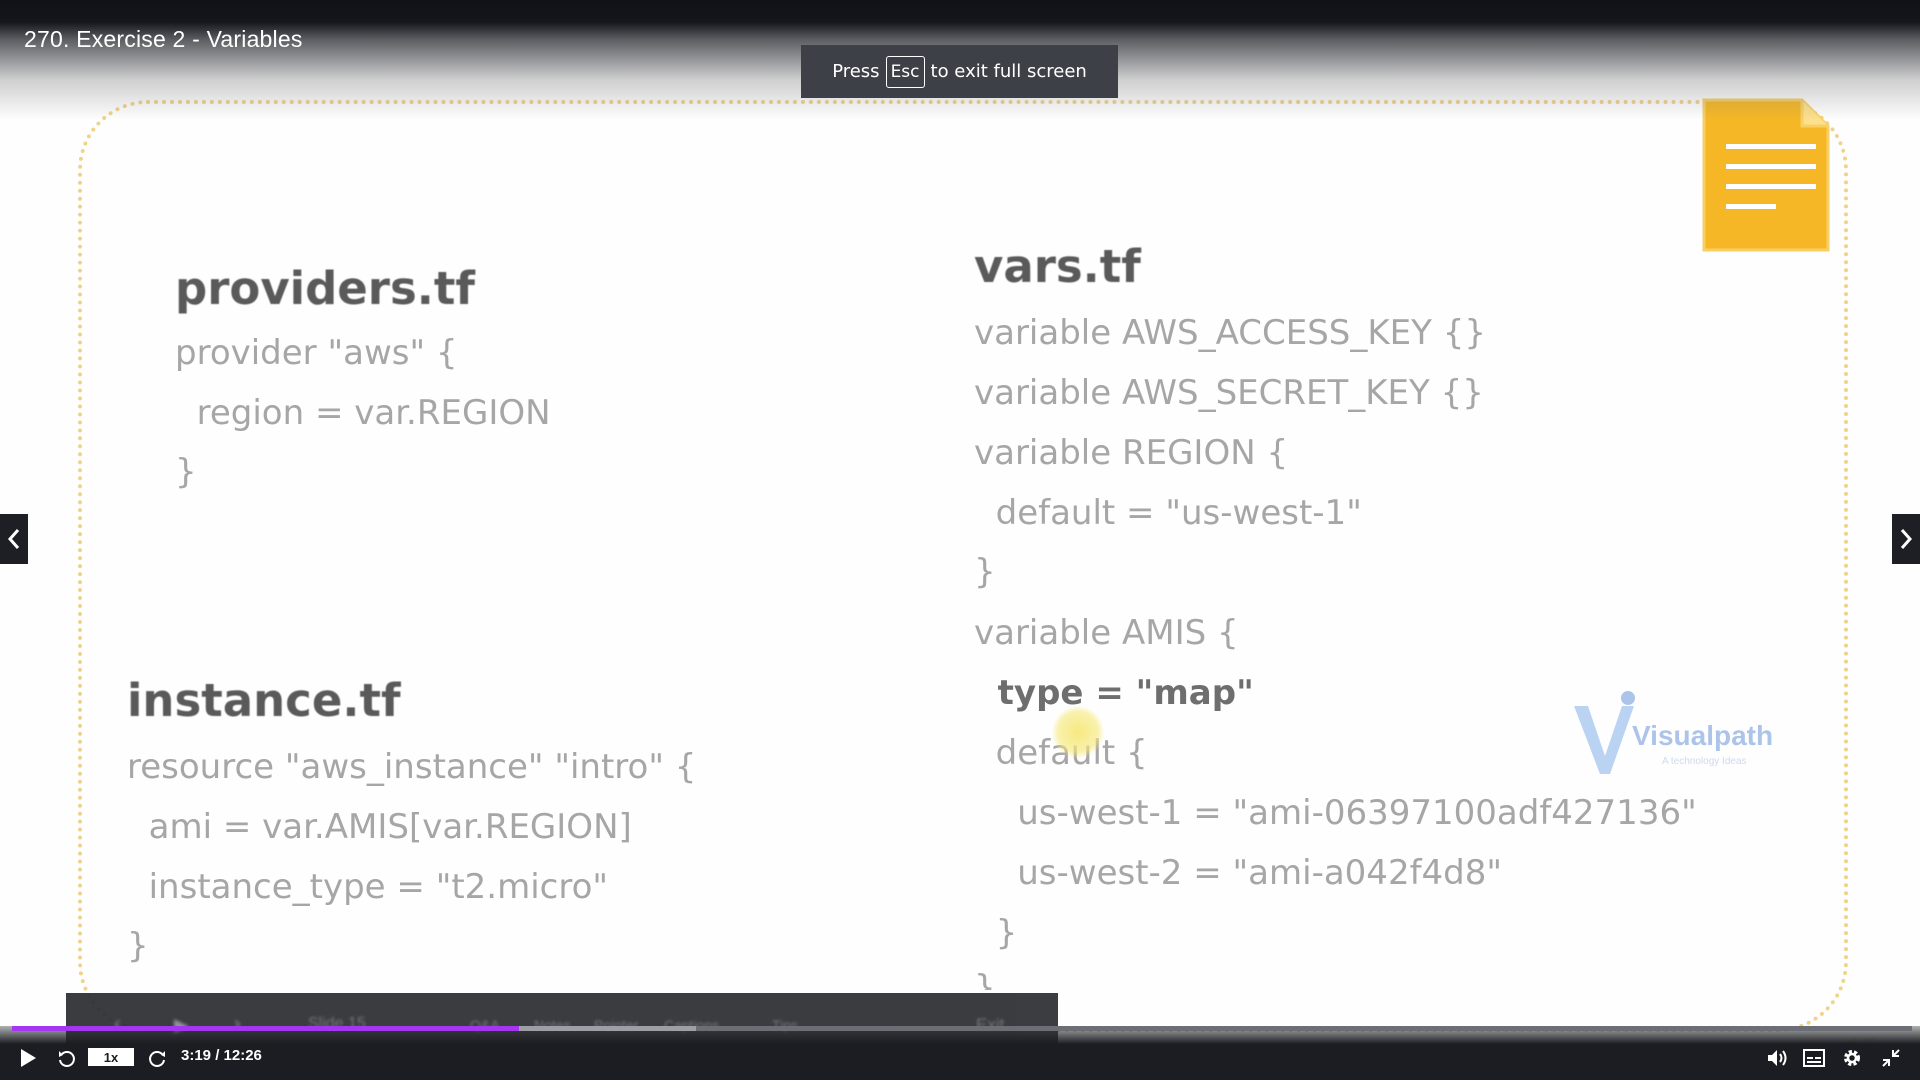 The height and width of the screenshot is (1080, 1920). I want to click on settings-button, so click(1852, 1058).